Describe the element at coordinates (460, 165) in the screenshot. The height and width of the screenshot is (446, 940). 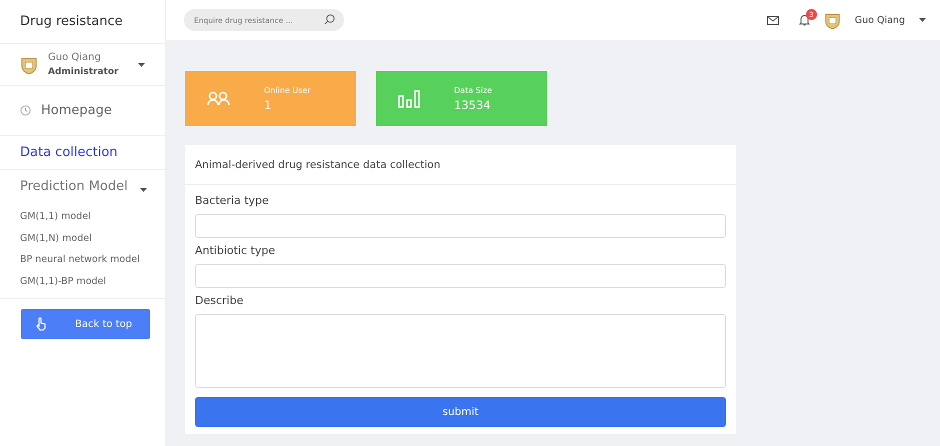
I see `card-title: Animal-derived drug resistance data collection` at that location.